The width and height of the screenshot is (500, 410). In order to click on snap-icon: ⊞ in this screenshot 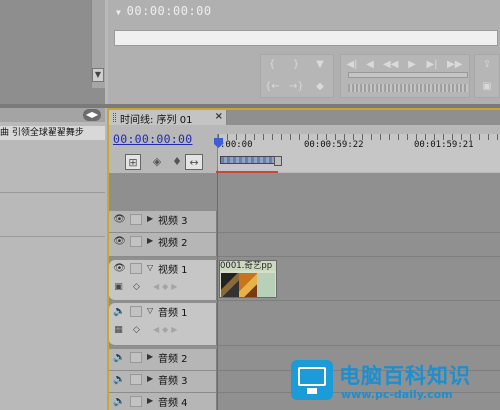, I will do `click(133, 162)`.